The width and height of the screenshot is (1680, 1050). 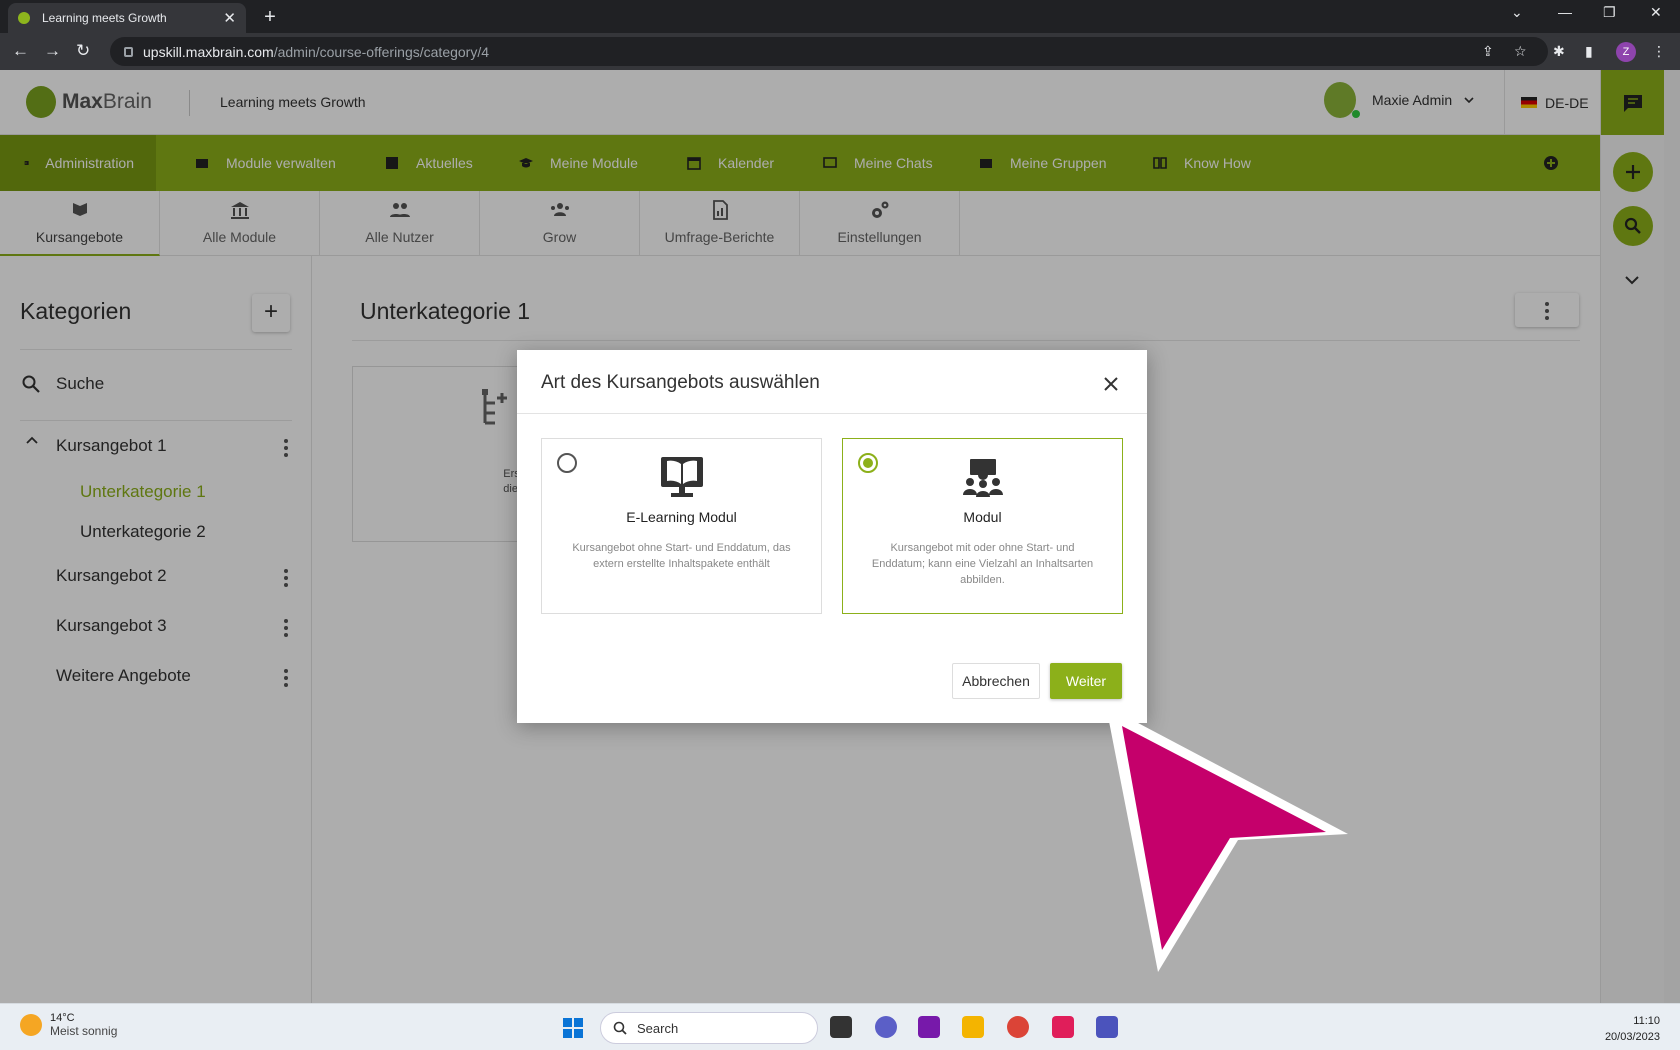 What do you see at coordinates (1227, 839) in the screenshot?
I see `cursor-pointer-overlay` at bounding box center [1227, 839].